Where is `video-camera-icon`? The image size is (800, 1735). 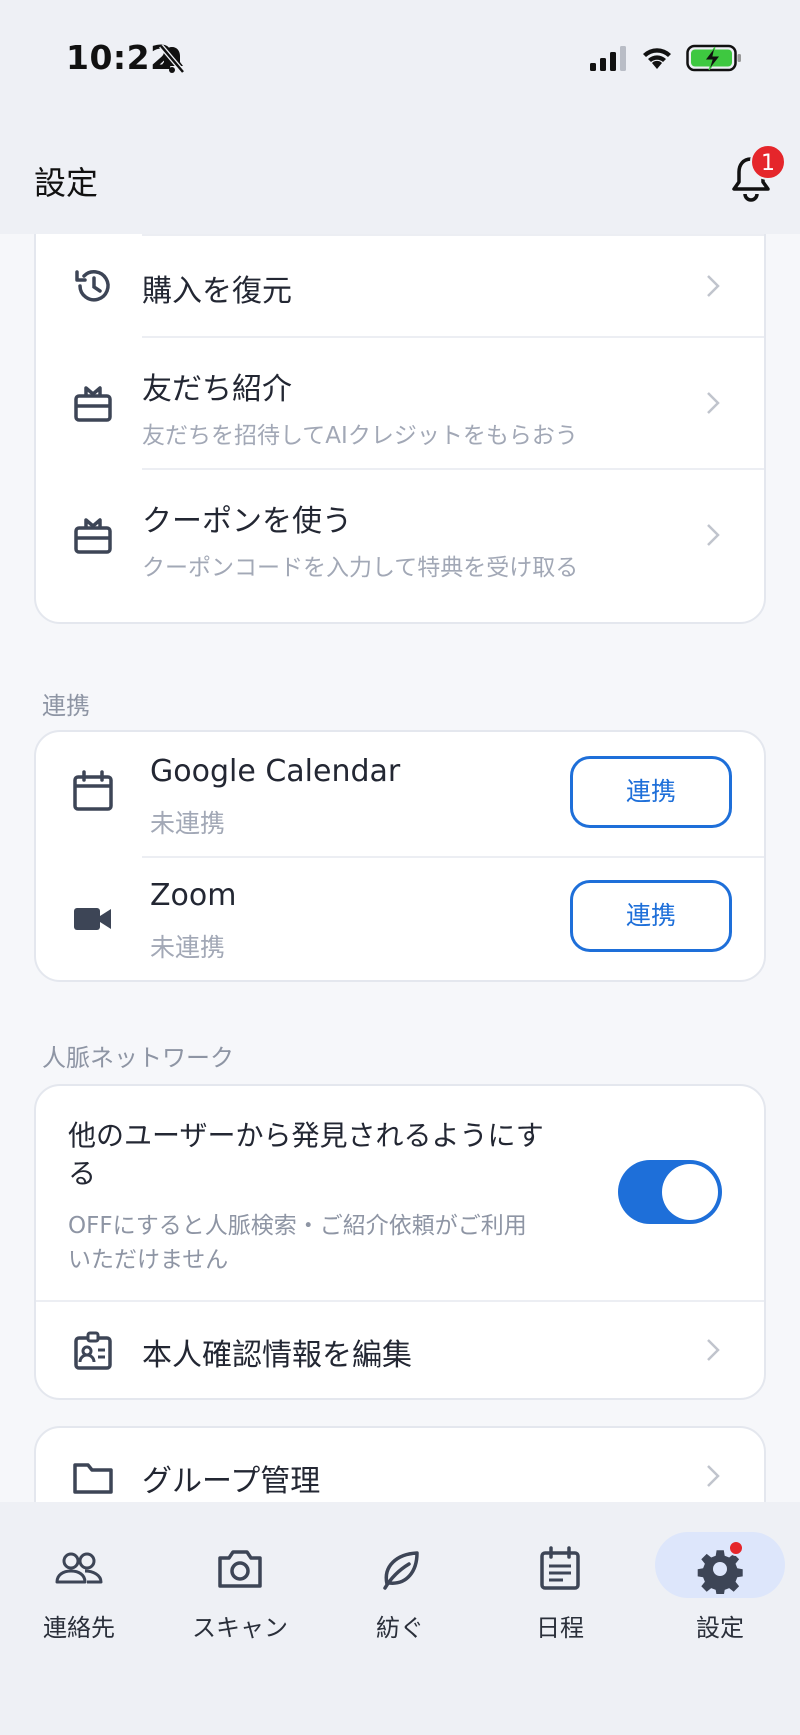 video-camera-icon is located at coordinates (92, 919).